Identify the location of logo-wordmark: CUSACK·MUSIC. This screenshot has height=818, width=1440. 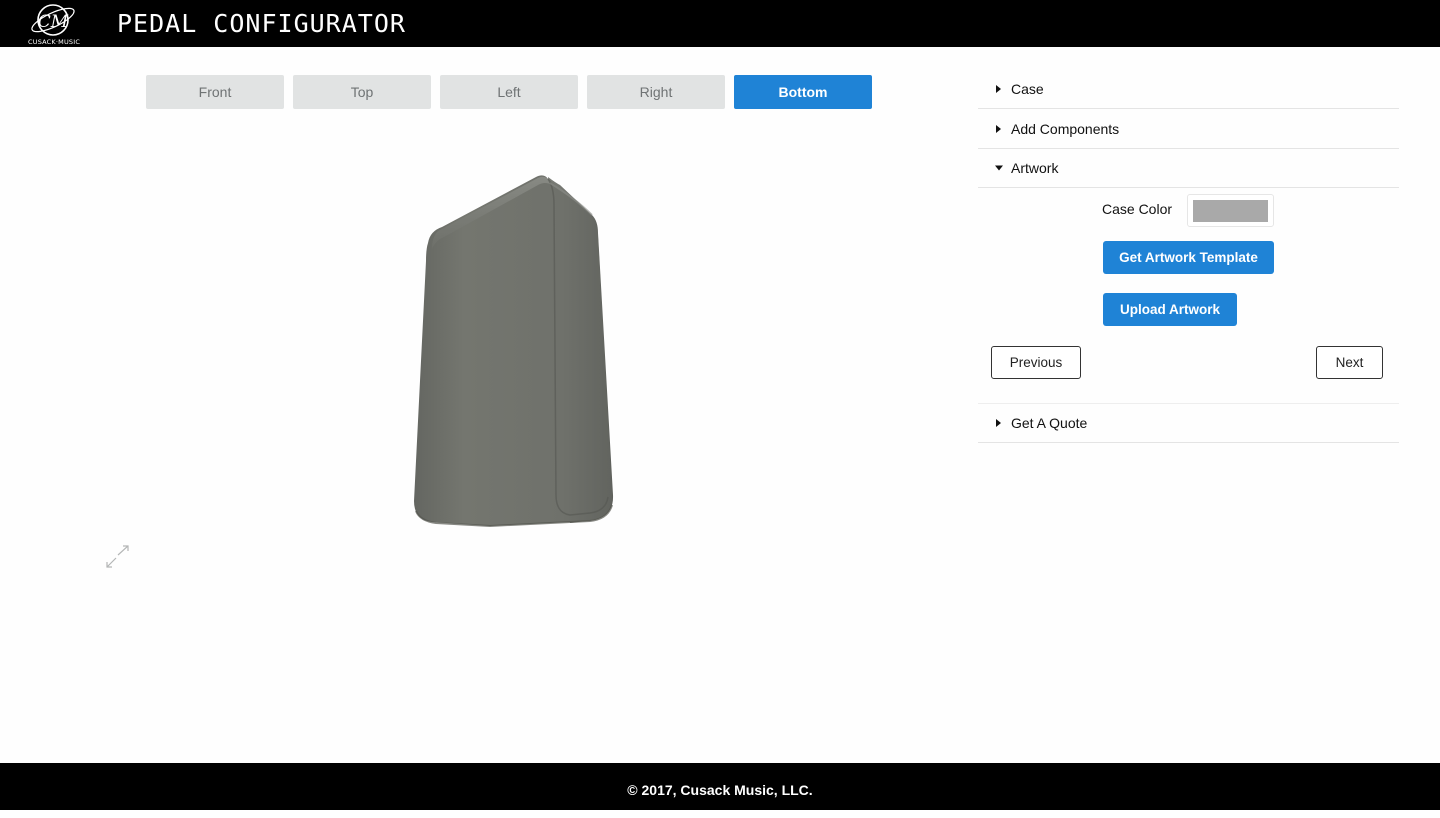
(54, 42).